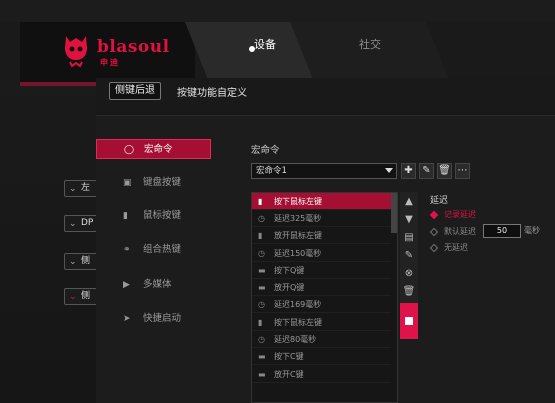 This screenshot has width=555, height=403. I want to click on pencil-icon: ✎, so click(409, 255).